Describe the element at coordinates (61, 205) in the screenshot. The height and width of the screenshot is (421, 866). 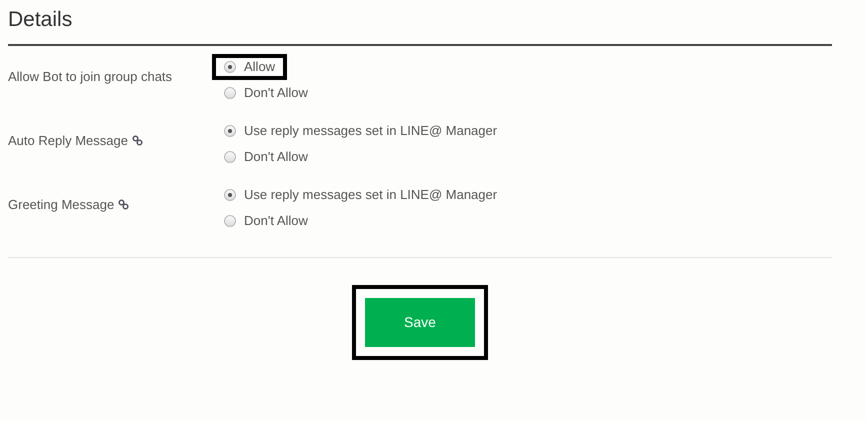
I see `setting-label: Greeting Message` at that location.